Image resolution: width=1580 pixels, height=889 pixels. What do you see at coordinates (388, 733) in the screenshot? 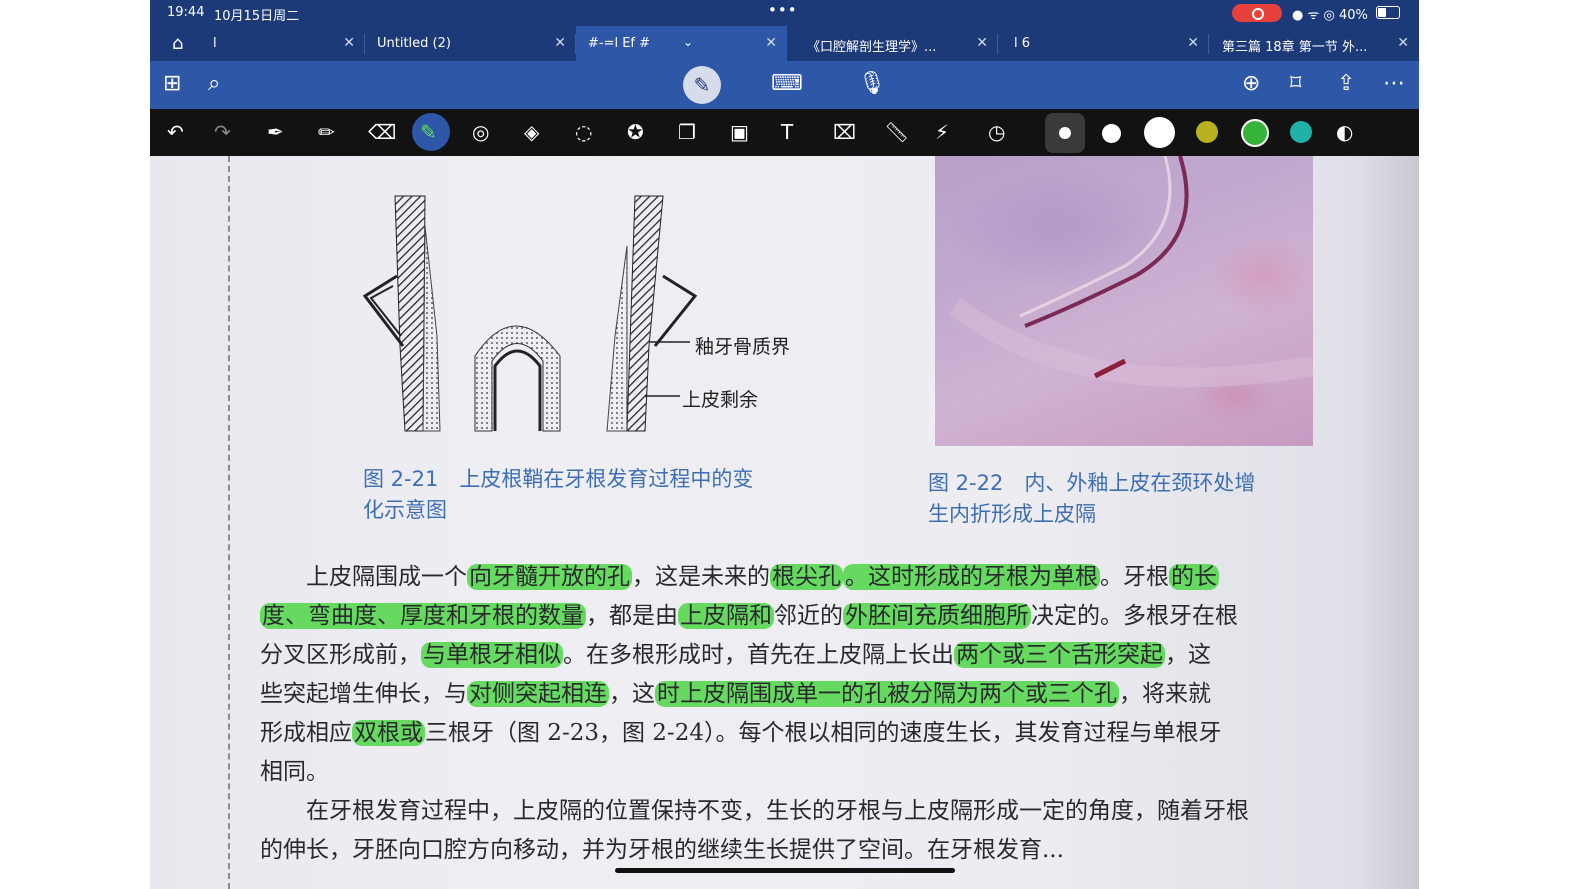
I see `highlight: 双根或` at bounding box center [388, 733].